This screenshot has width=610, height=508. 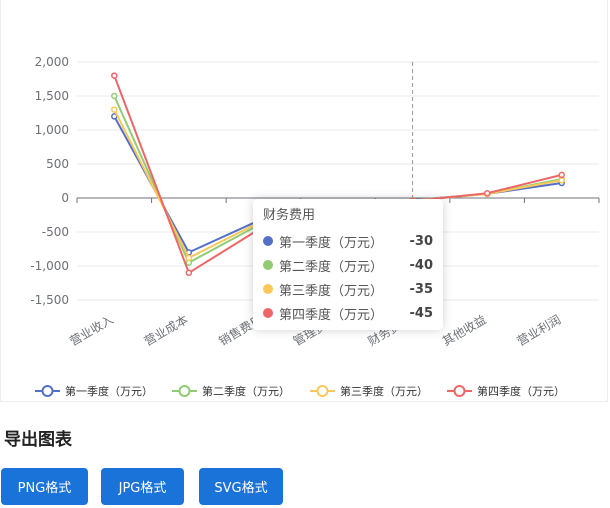 I want to click on tooltip-series-value: -30, so click(x=421, y=241).